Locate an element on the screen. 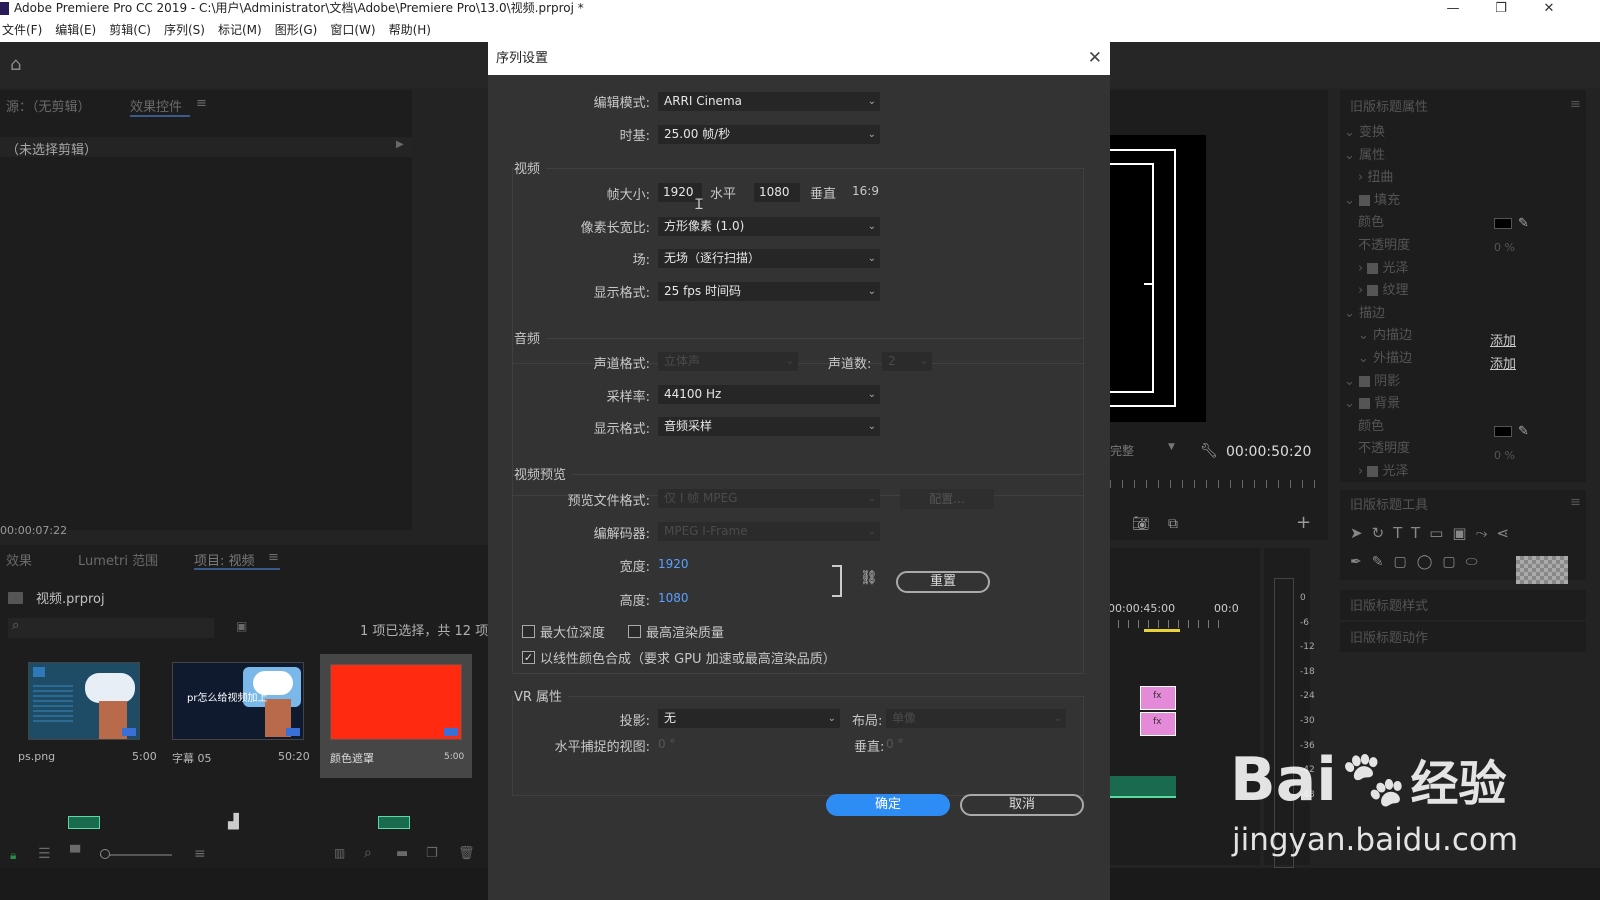 This screenshot has width=1600, height=900. tab-project: 项目: 视频 is located at coordinates (224, 559).